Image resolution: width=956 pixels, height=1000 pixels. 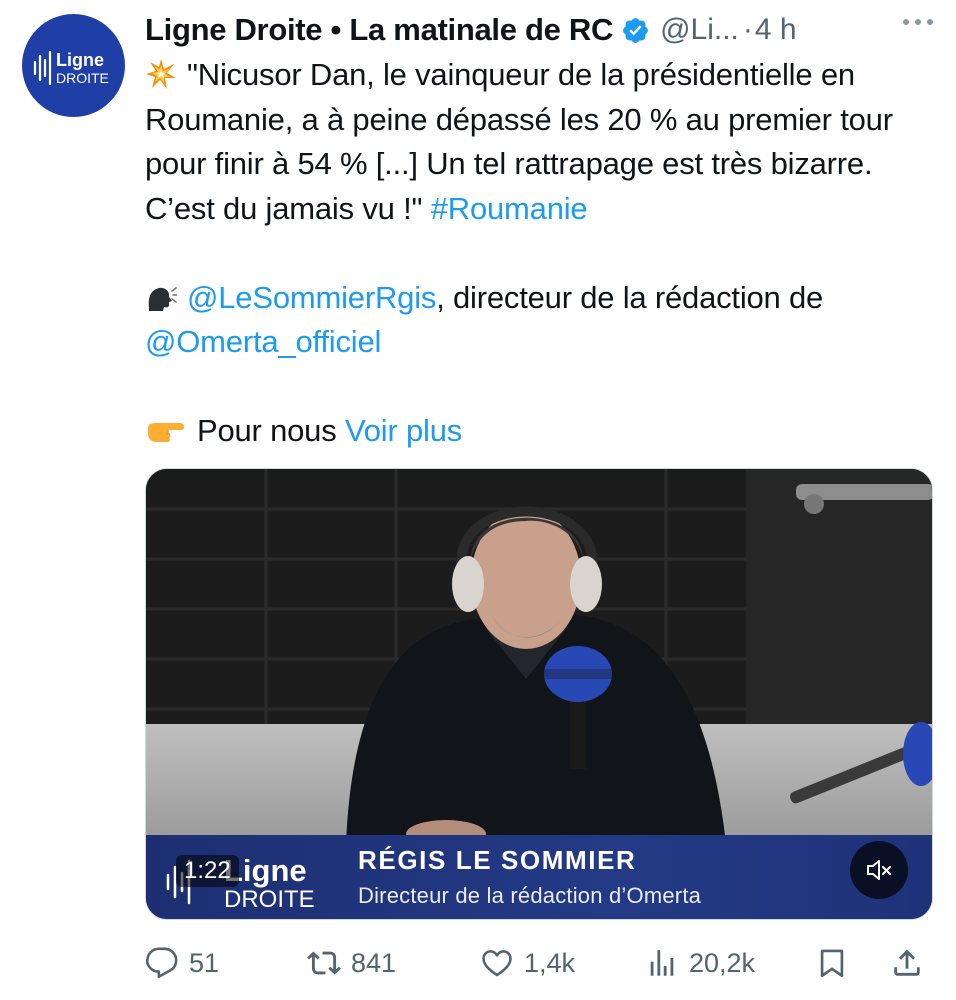 I want to click on views-icon, so click(x=662, y=963).